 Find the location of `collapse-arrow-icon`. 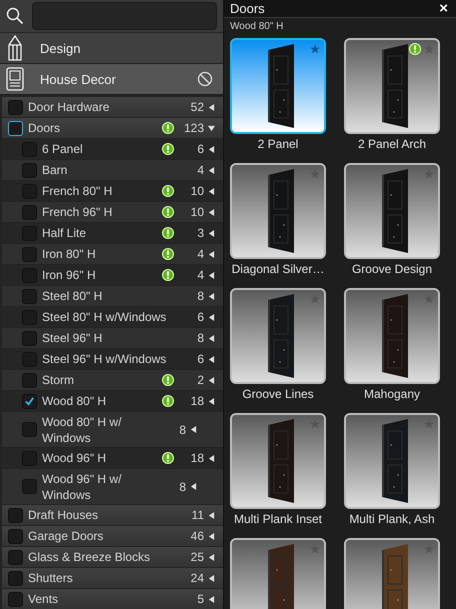

collapse-arrow-icon is located at coordinates (211, 128).